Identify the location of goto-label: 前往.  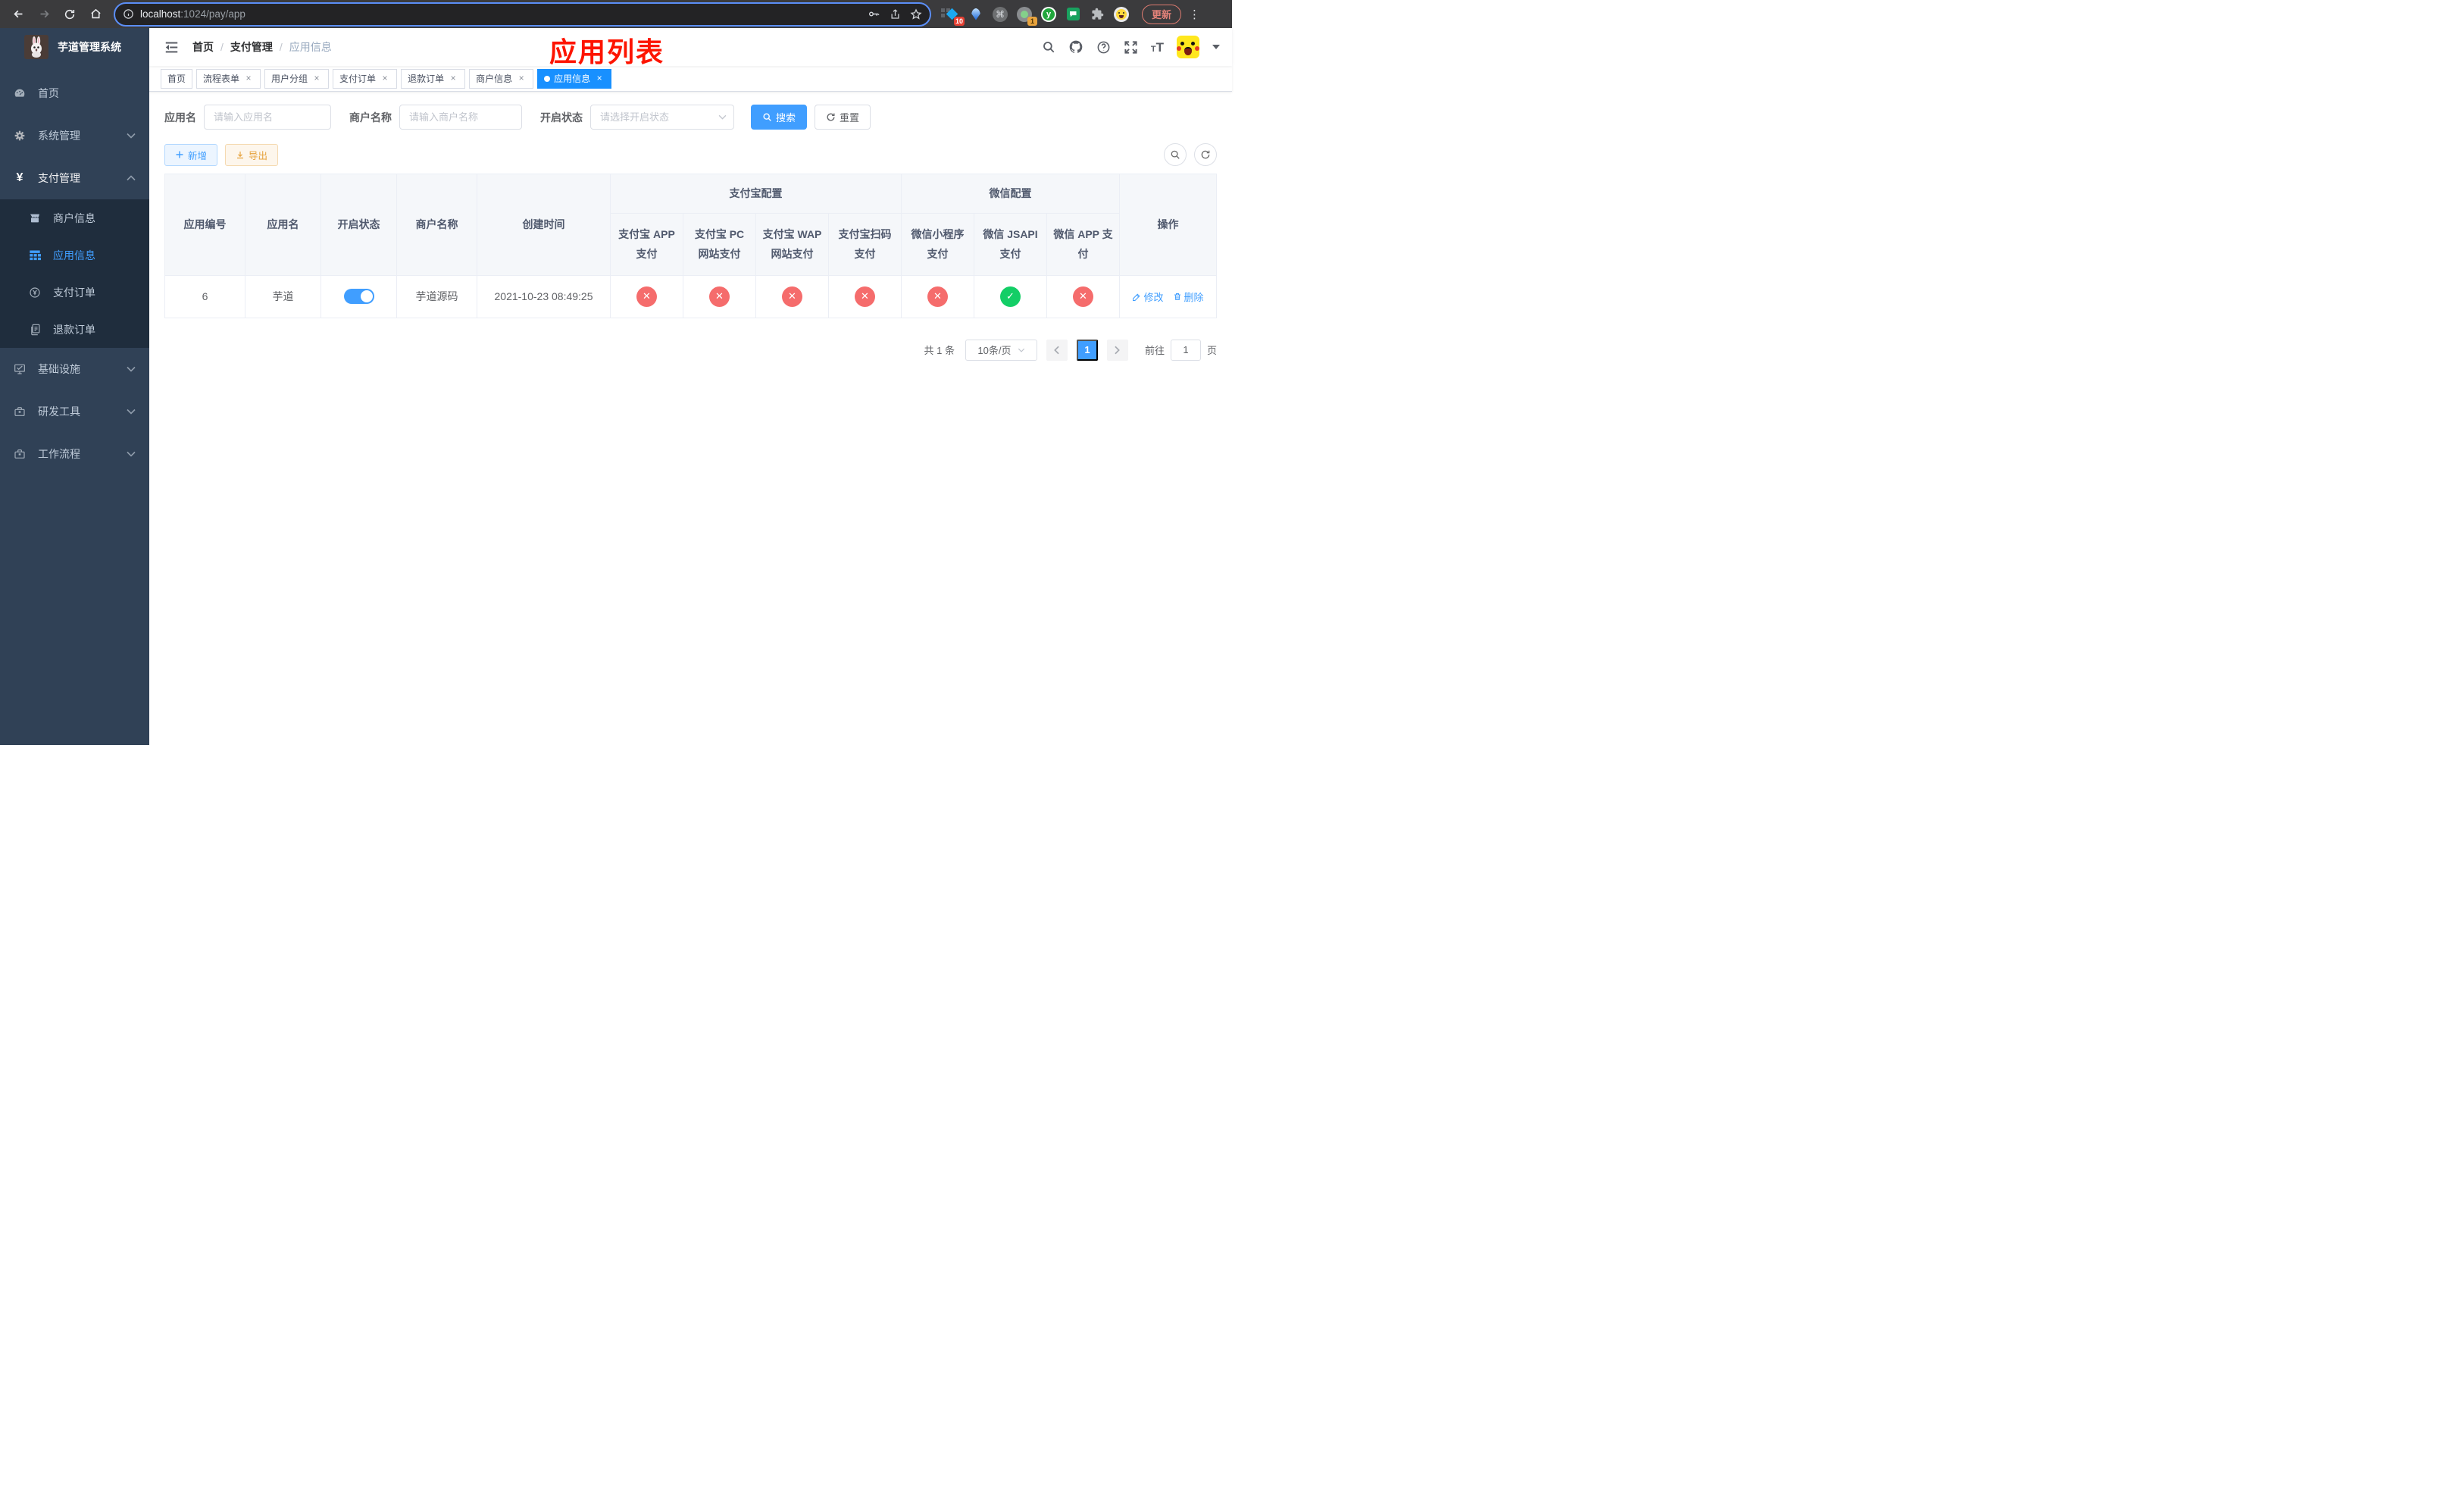
(1154, 351).